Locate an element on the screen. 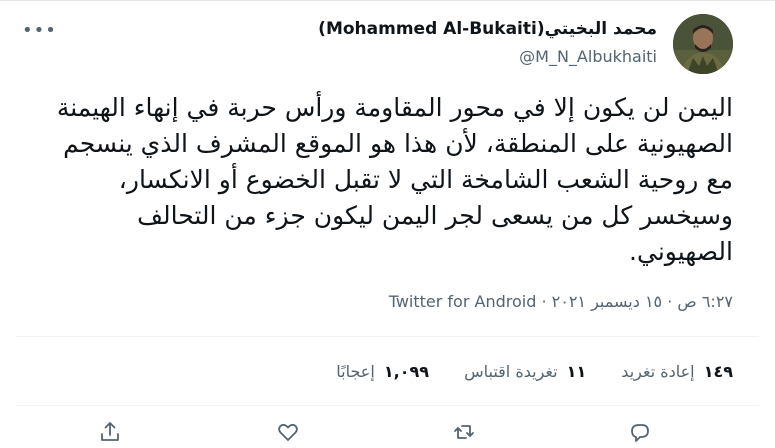 Image resolution: width=775 pixels, height=448 pixels. share-icon is located at coordinates (110, 431).